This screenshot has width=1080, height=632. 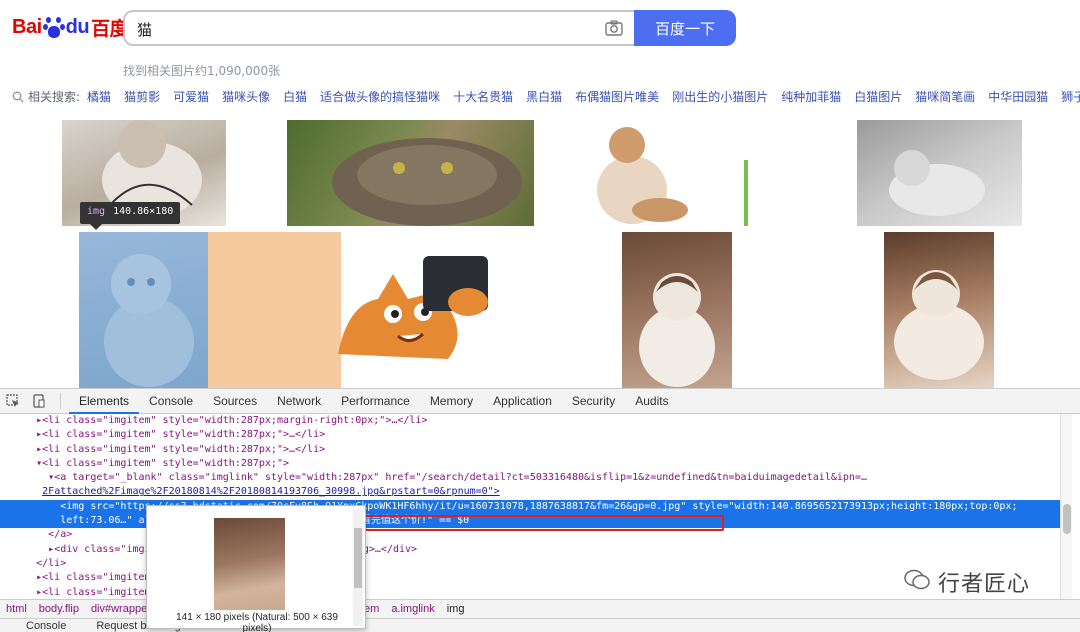 I want to click on related-link: 白猫, so click(x=295, y=96).